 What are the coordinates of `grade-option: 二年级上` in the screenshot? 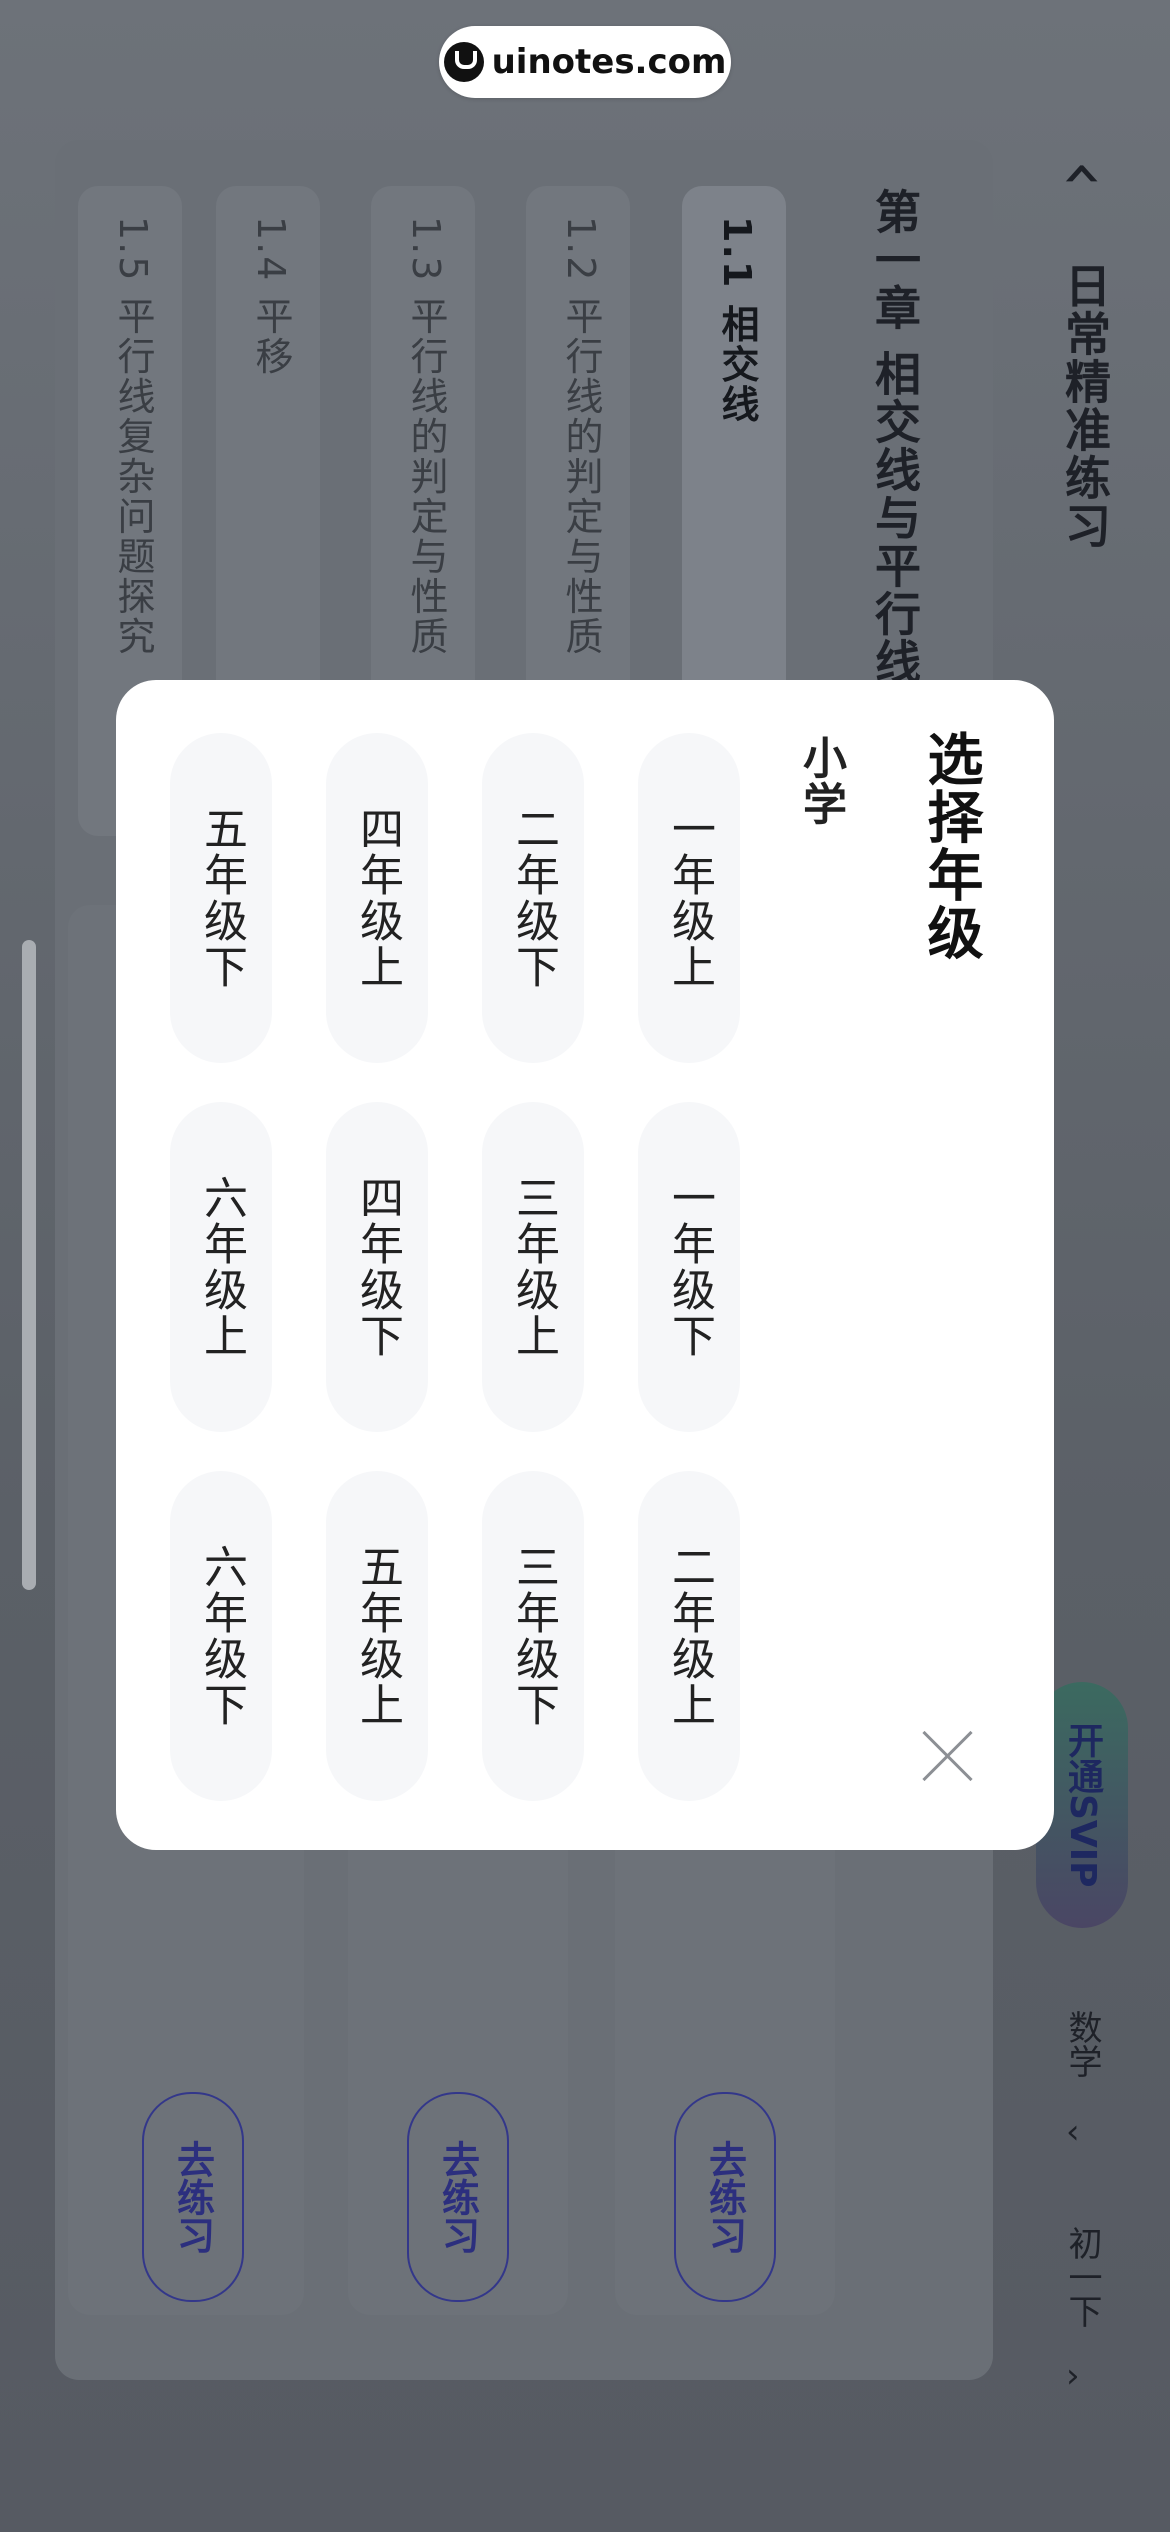 It's located at (689, 1636).